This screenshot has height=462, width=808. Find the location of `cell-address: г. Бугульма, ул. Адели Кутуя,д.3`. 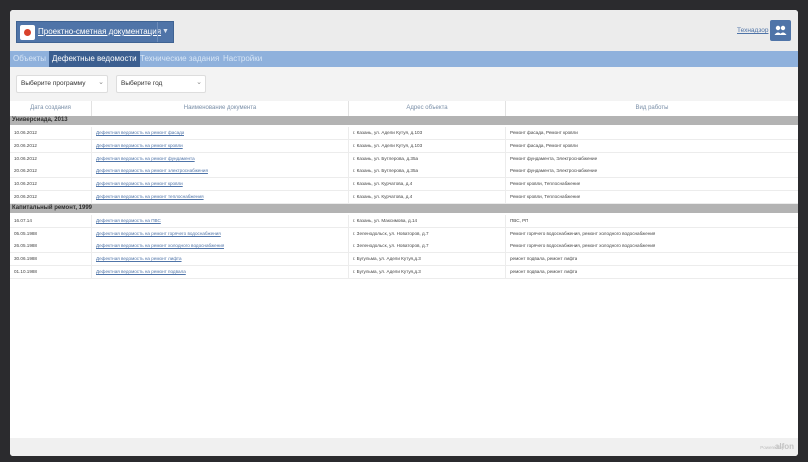

cell-address: г. Бугульма, ул. Адели Кутуя,д.3 is located at coordinates (387, 259).